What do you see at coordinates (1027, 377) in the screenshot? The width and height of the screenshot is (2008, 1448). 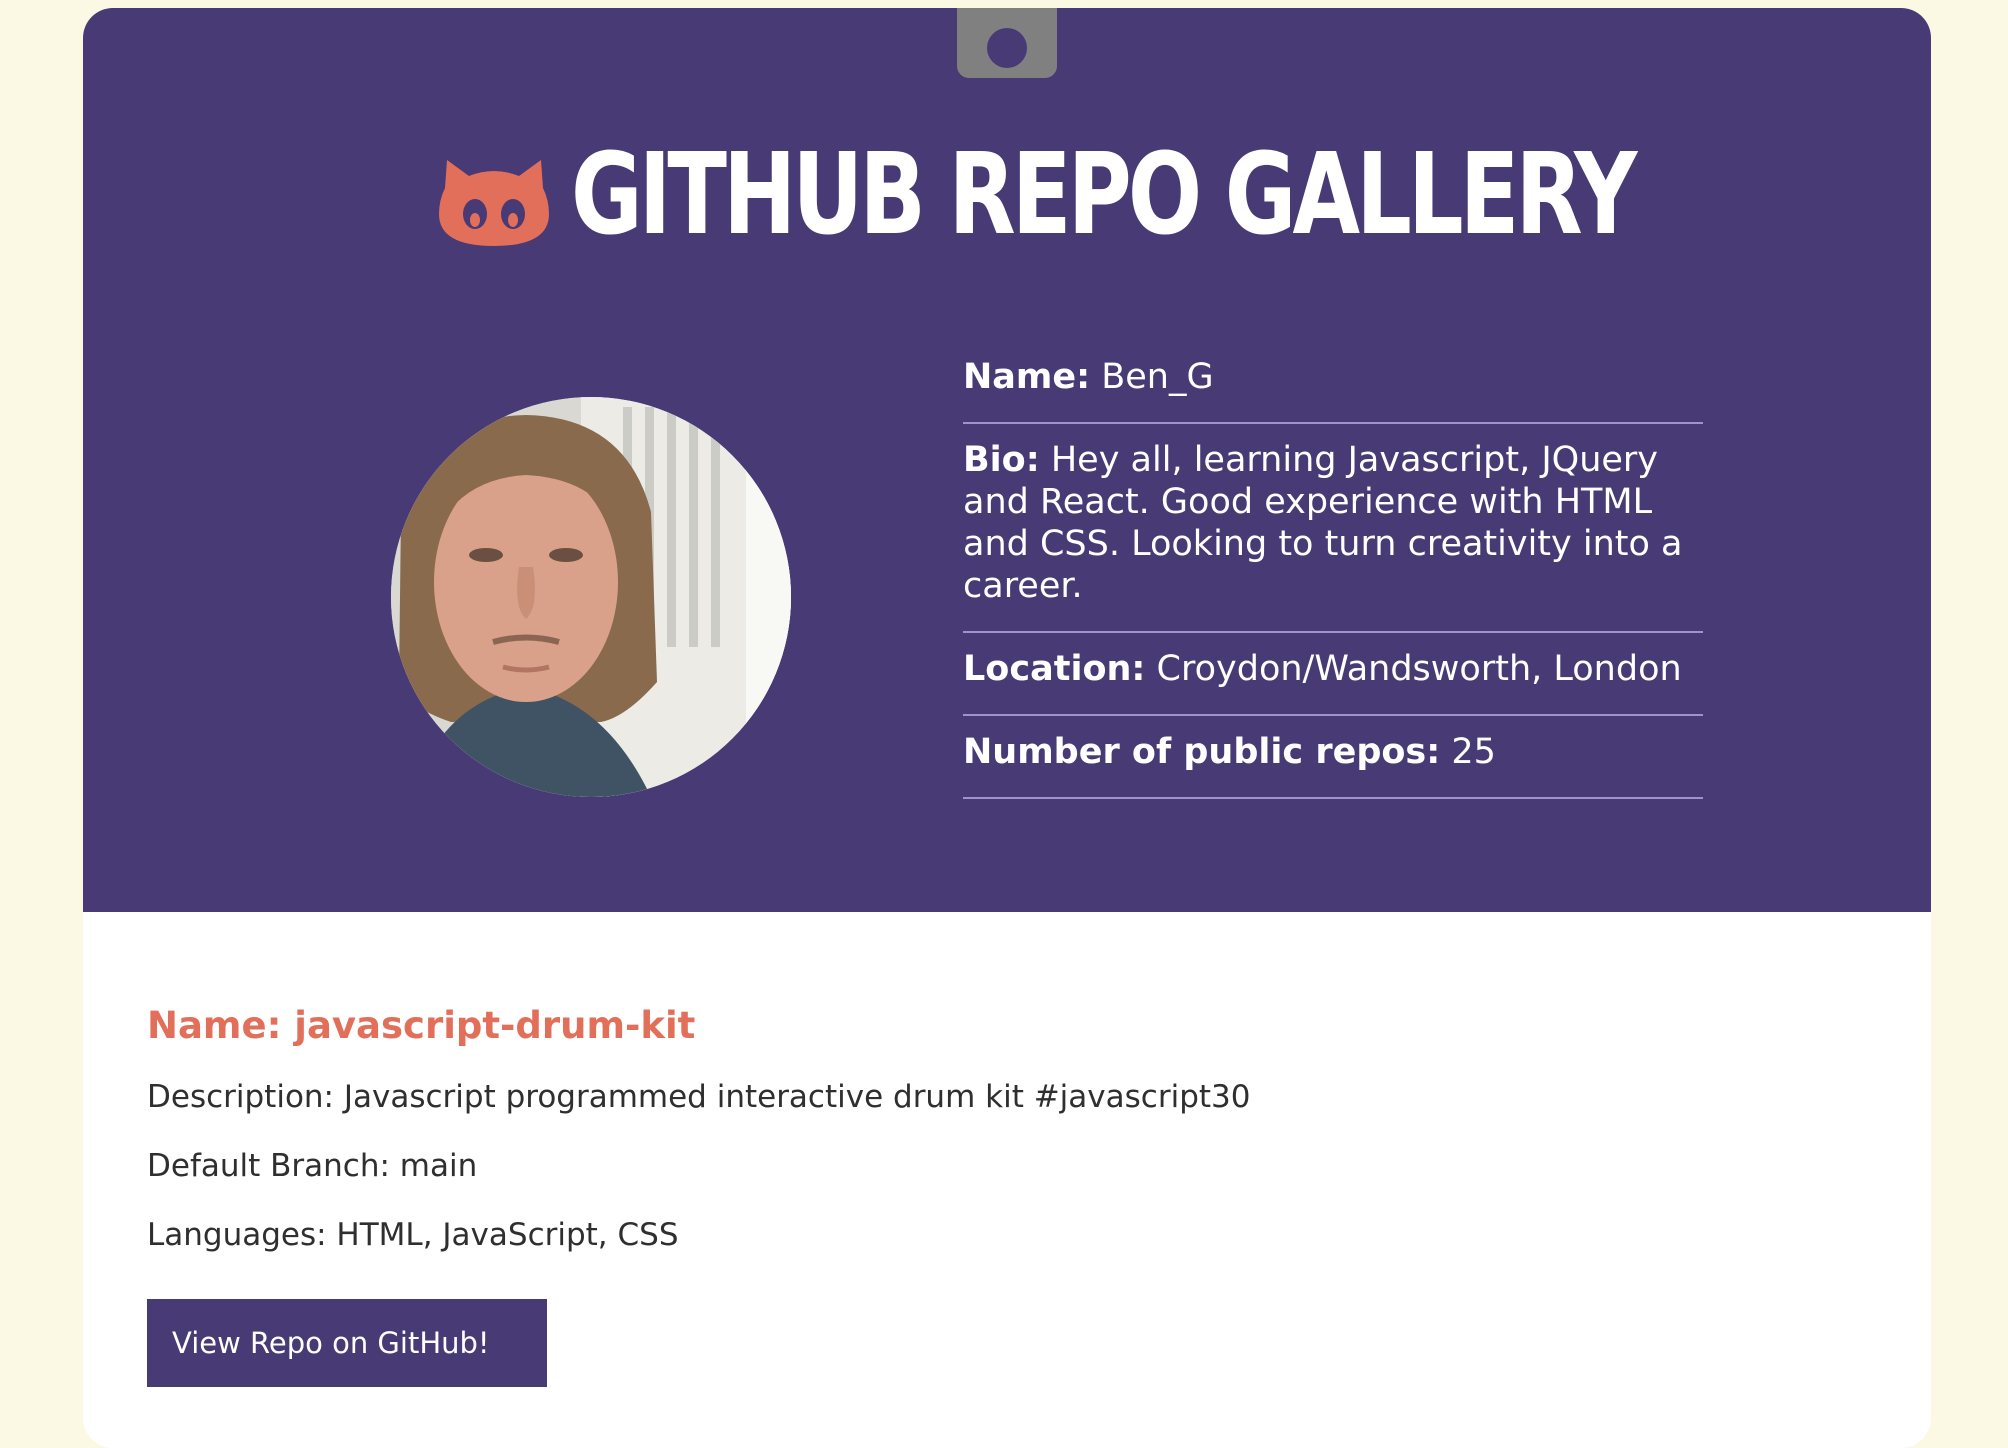 I see `profile-name-label: Name:` at bounding box center [1027, 377].